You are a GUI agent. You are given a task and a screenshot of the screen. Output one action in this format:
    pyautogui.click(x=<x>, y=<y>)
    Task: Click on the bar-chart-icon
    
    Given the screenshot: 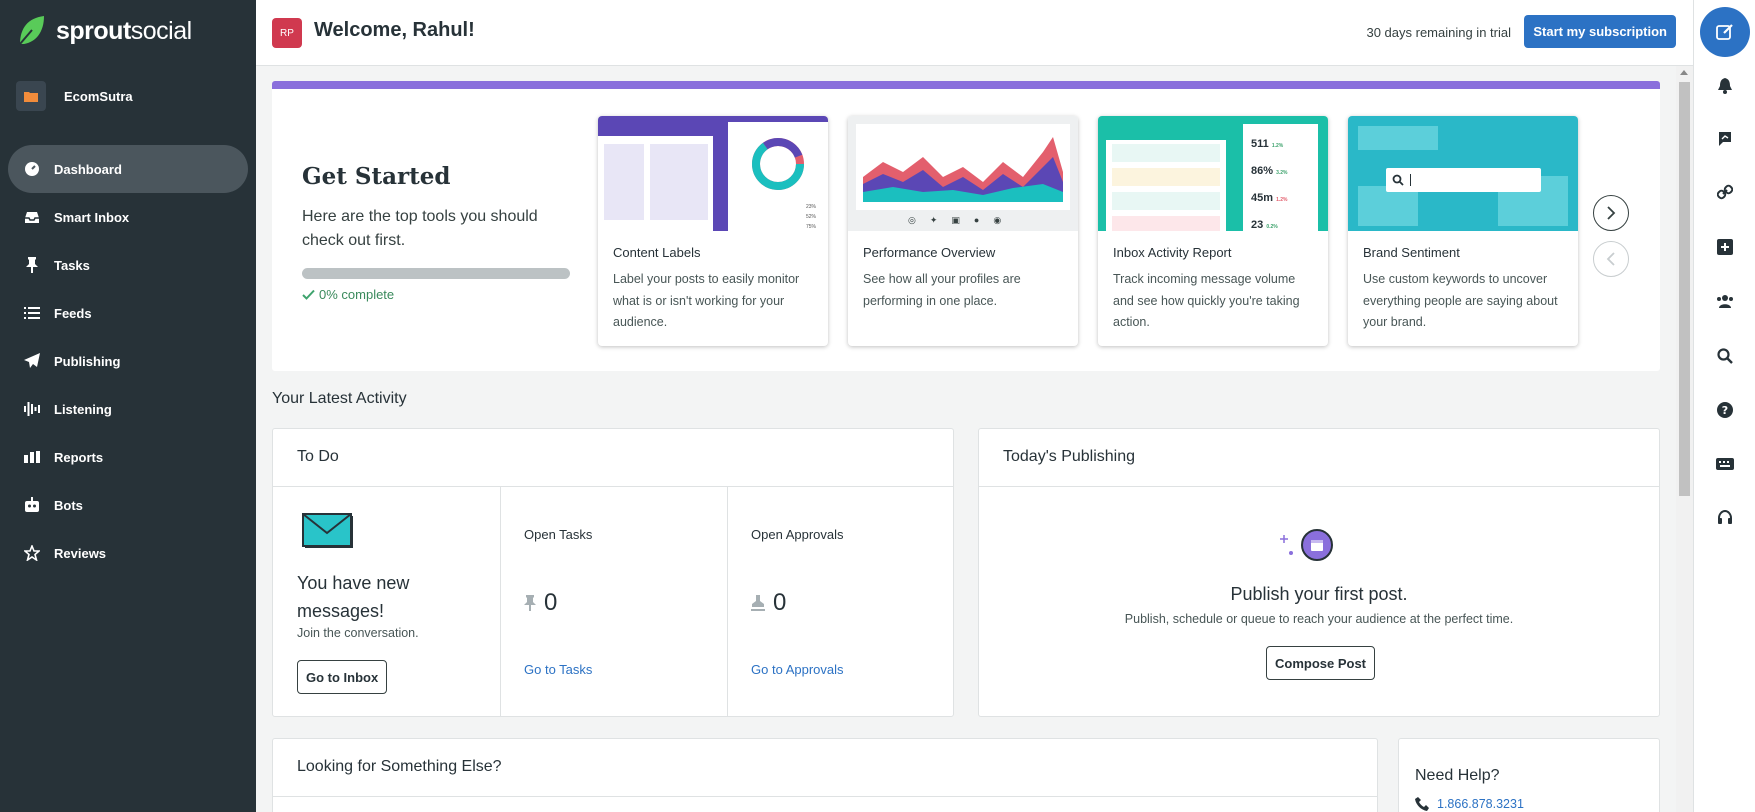 What is the action you would take?
    pyautogui.click(x=32, y=457)
    